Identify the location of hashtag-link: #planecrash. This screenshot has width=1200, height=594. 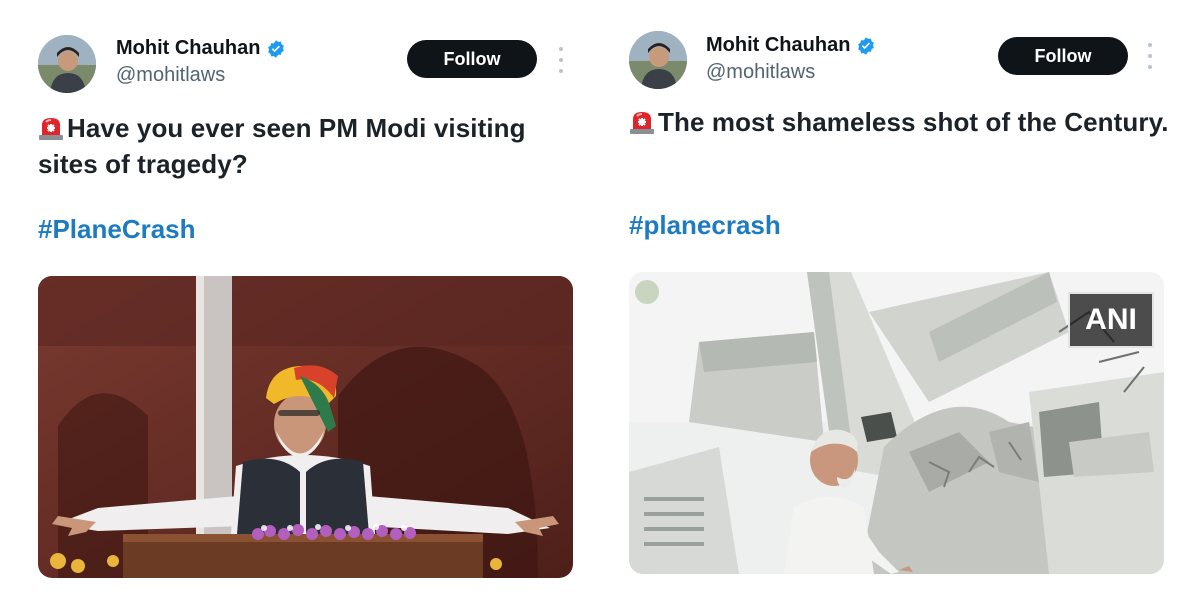
(705, 225).